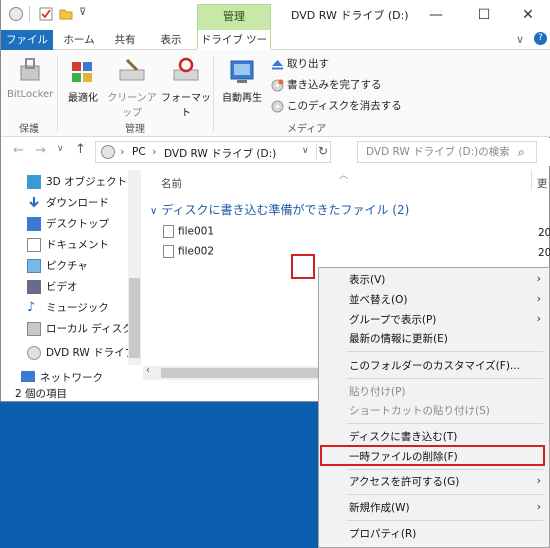 Image resolution: width=550 pixels, height=548 pixels. Describe the element at coordinates (68, 203) in the screenshot. I see `nav-item-downloads: ダウンロード` at that location.